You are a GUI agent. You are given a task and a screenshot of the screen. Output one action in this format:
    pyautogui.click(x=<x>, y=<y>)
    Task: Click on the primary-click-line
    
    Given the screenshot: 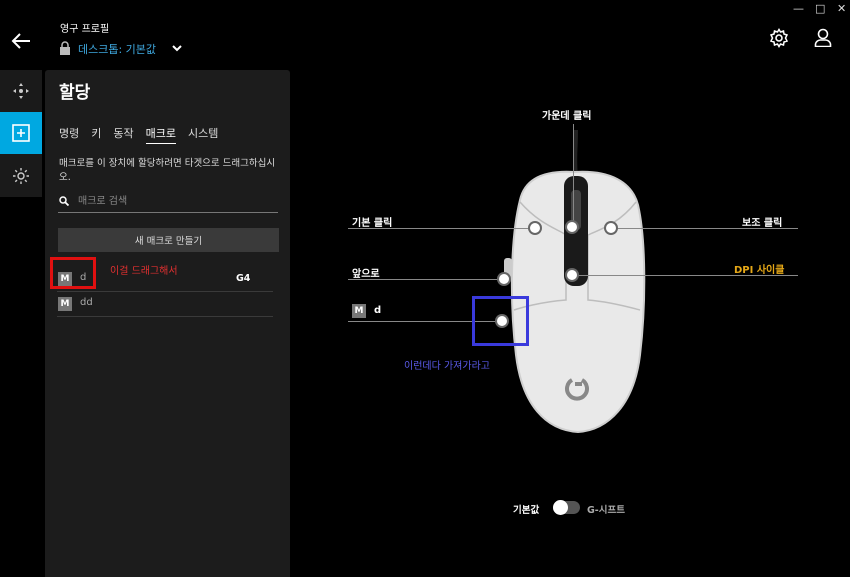 What is the action you would take?
    pyautogui.click(x=440, y=228)
    